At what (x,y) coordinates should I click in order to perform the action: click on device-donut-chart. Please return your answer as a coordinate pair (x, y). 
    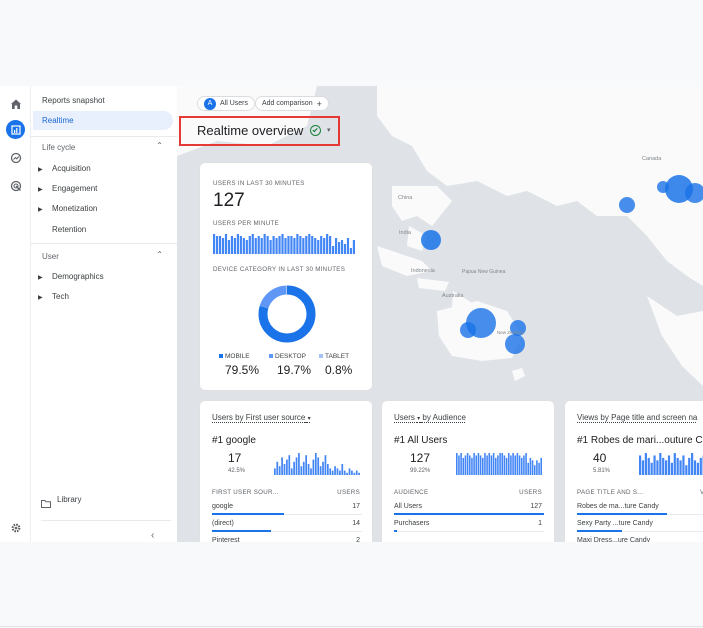
    Looking at the image, I should click on (287, 314).